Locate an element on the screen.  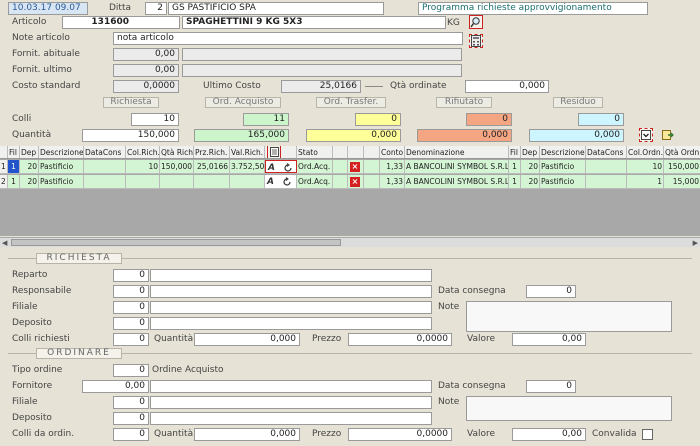
note-articolo-field: nota articolo is located at coordinates (288, 38).